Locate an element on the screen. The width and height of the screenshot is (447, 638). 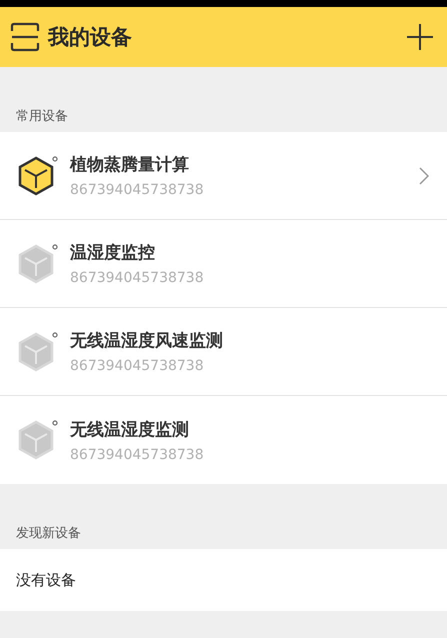
page-title: 我的设备 is located at coordinates (90, 37).